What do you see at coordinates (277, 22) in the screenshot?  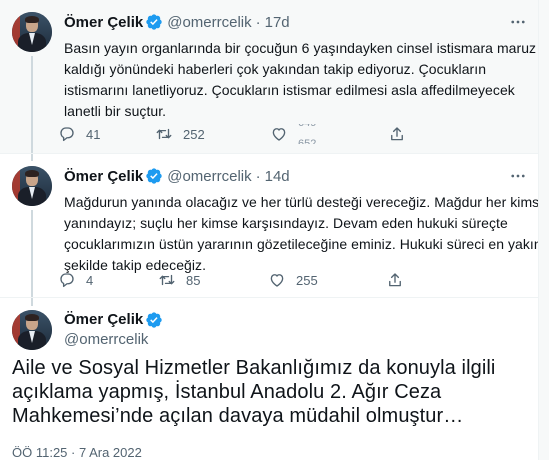 I see `timestamp: 17d` at bounding box center [277, 22].